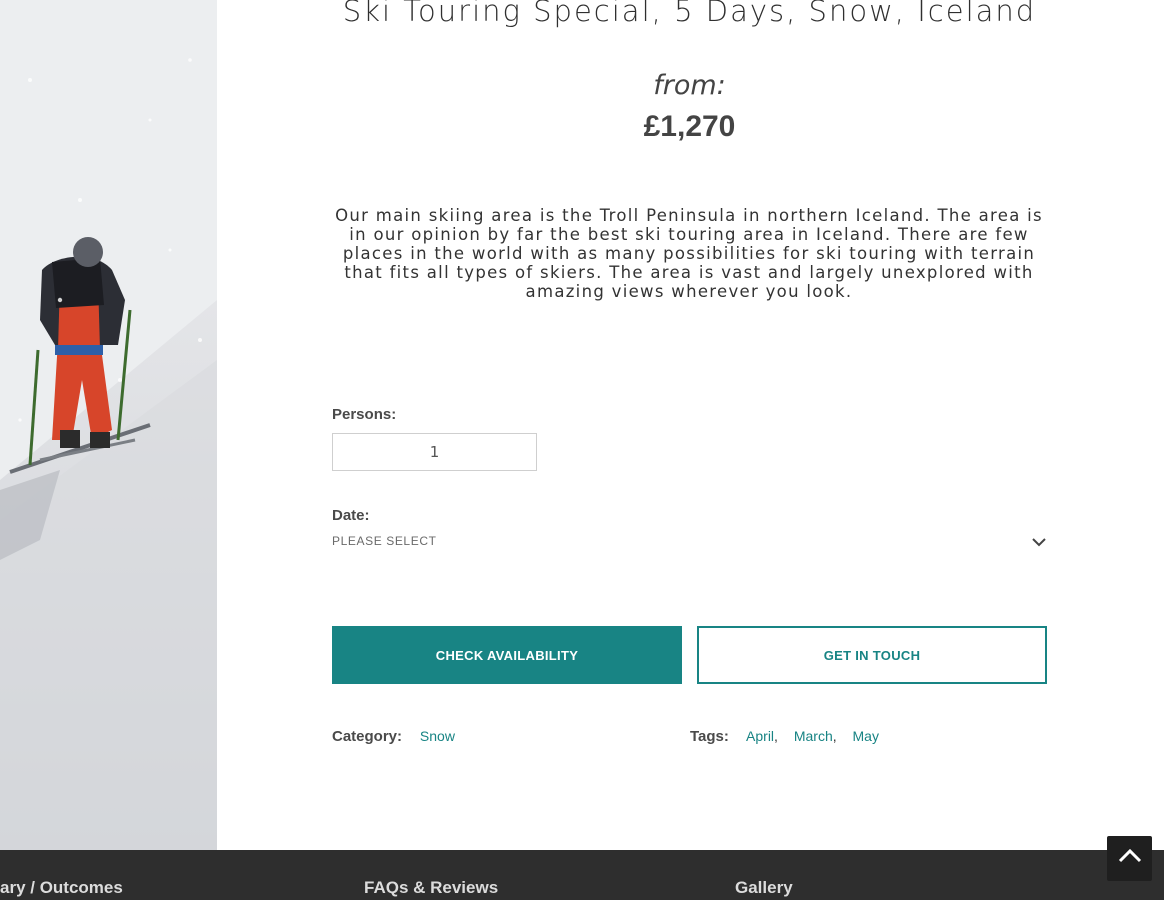 This screenshot has width=1164, height=900. I want to click on date-label: Date:, so click(351, 515).